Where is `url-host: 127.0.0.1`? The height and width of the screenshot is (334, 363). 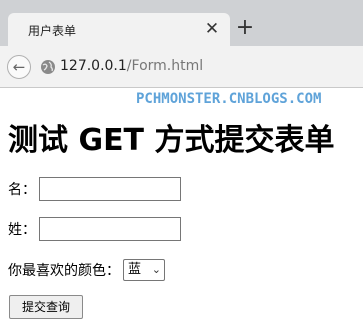
url-host: 127.0.0.1 is located at coordinates (93, 66).